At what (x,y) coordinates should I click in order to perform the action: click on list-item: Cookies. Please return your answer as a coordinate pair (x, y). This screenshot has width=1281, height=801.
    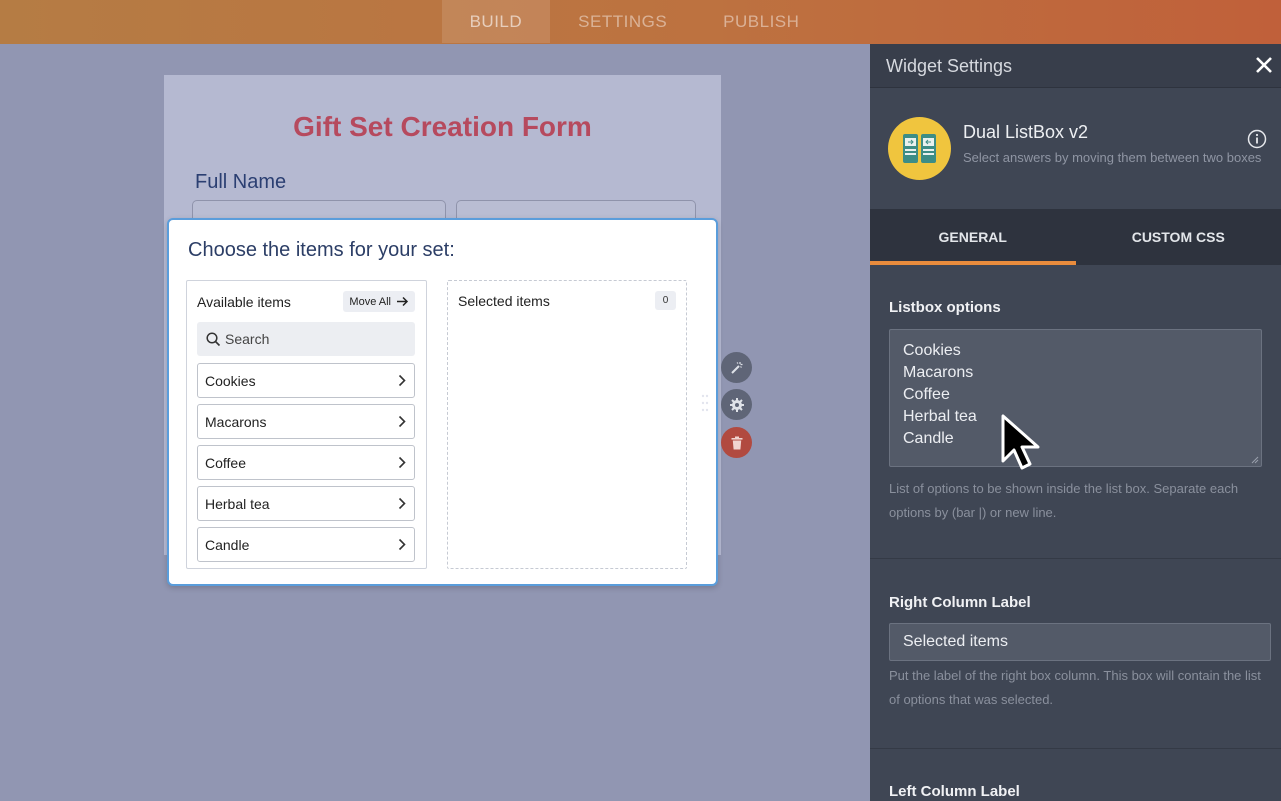
    Looking at the image, I should click on (306, 380).